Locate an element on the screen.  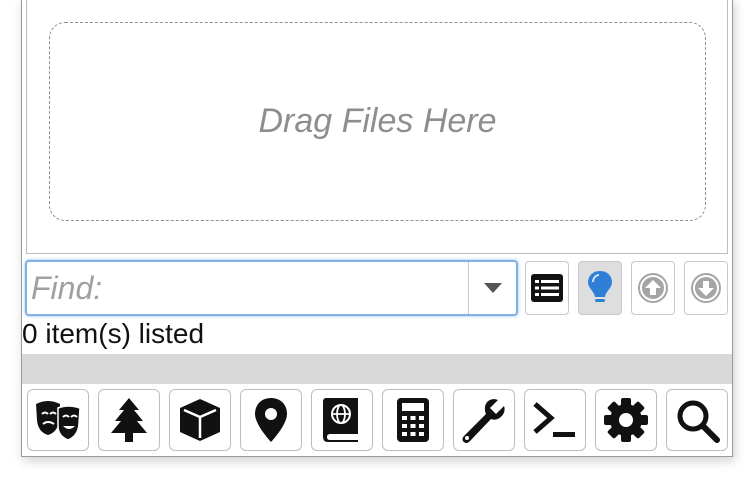
search-icon is located at coordinates (698, 421).